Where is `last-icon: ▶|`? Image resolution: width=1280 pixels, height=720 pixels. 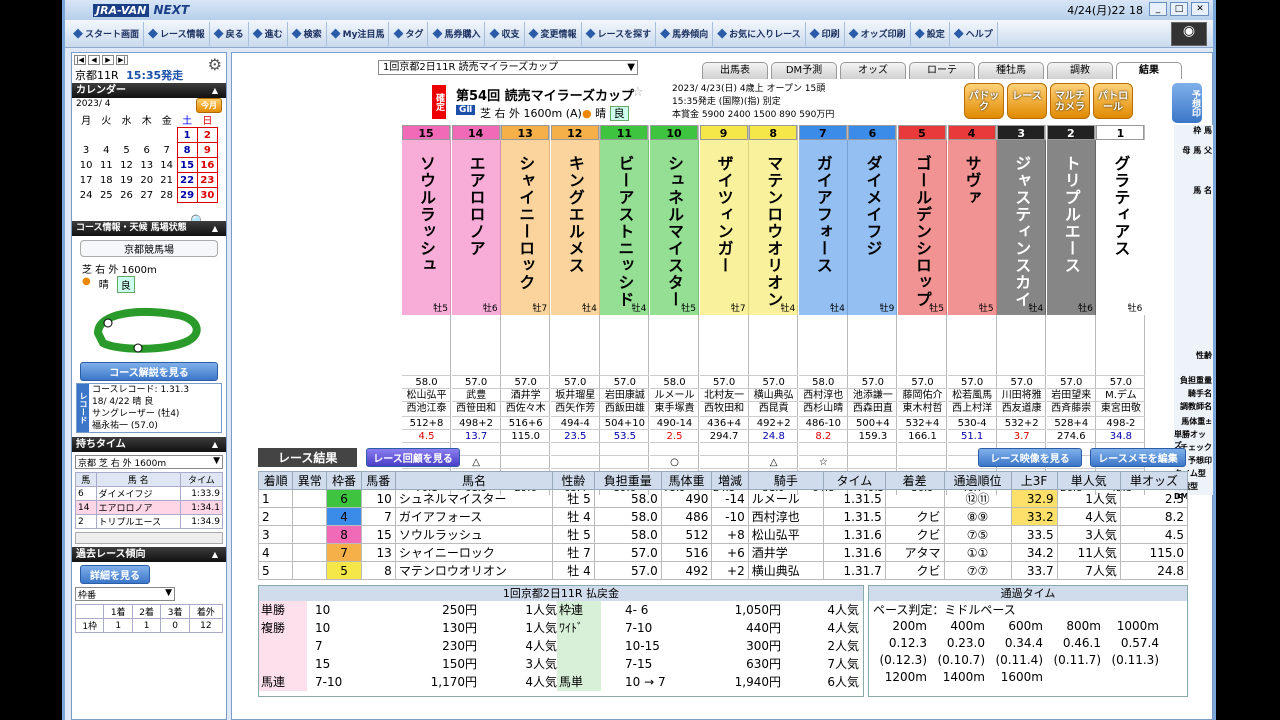 last-icon: ▶| is located at coordinates (122, 60).